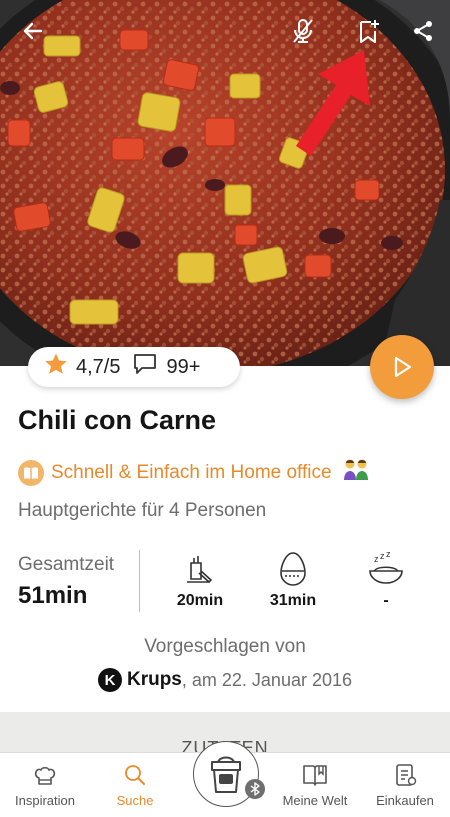  Describe the element at coordinates (145, 367) in the screenshot. I see `comment-icon` at that location.